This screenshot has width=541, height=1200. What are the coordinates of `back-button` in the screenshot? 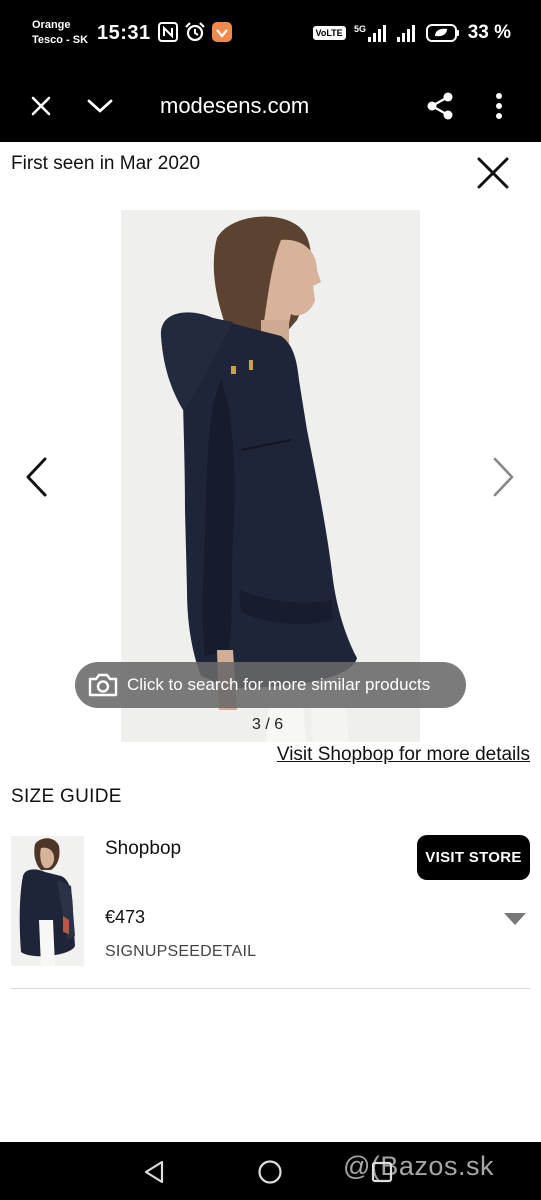 It's located at (154, 1172).